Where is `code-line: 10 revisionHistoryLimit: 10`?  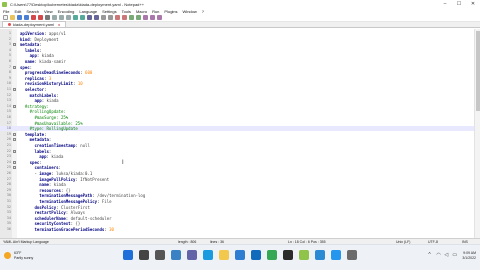 code-line: 10 revisionHistoryLimit: 10 is located at coordinates (237, 83).